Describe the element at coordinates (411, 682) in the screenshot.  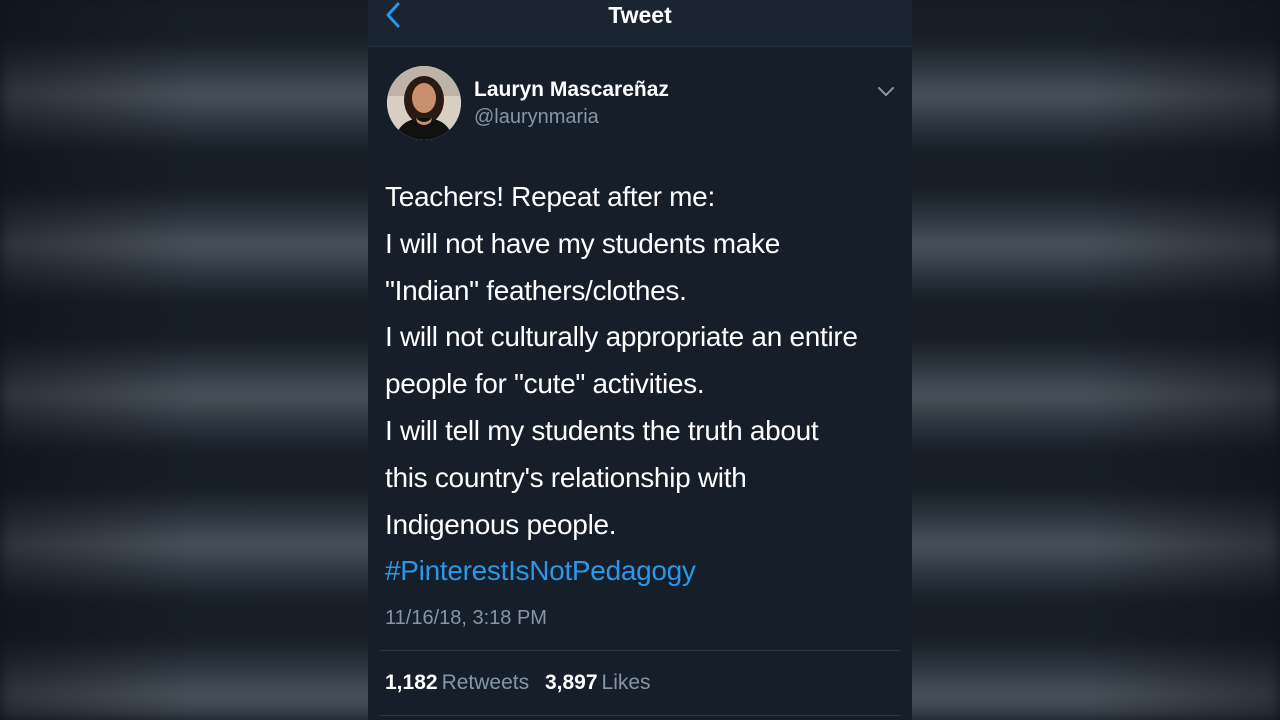
I see `retweets-count: 1,182` at that location.